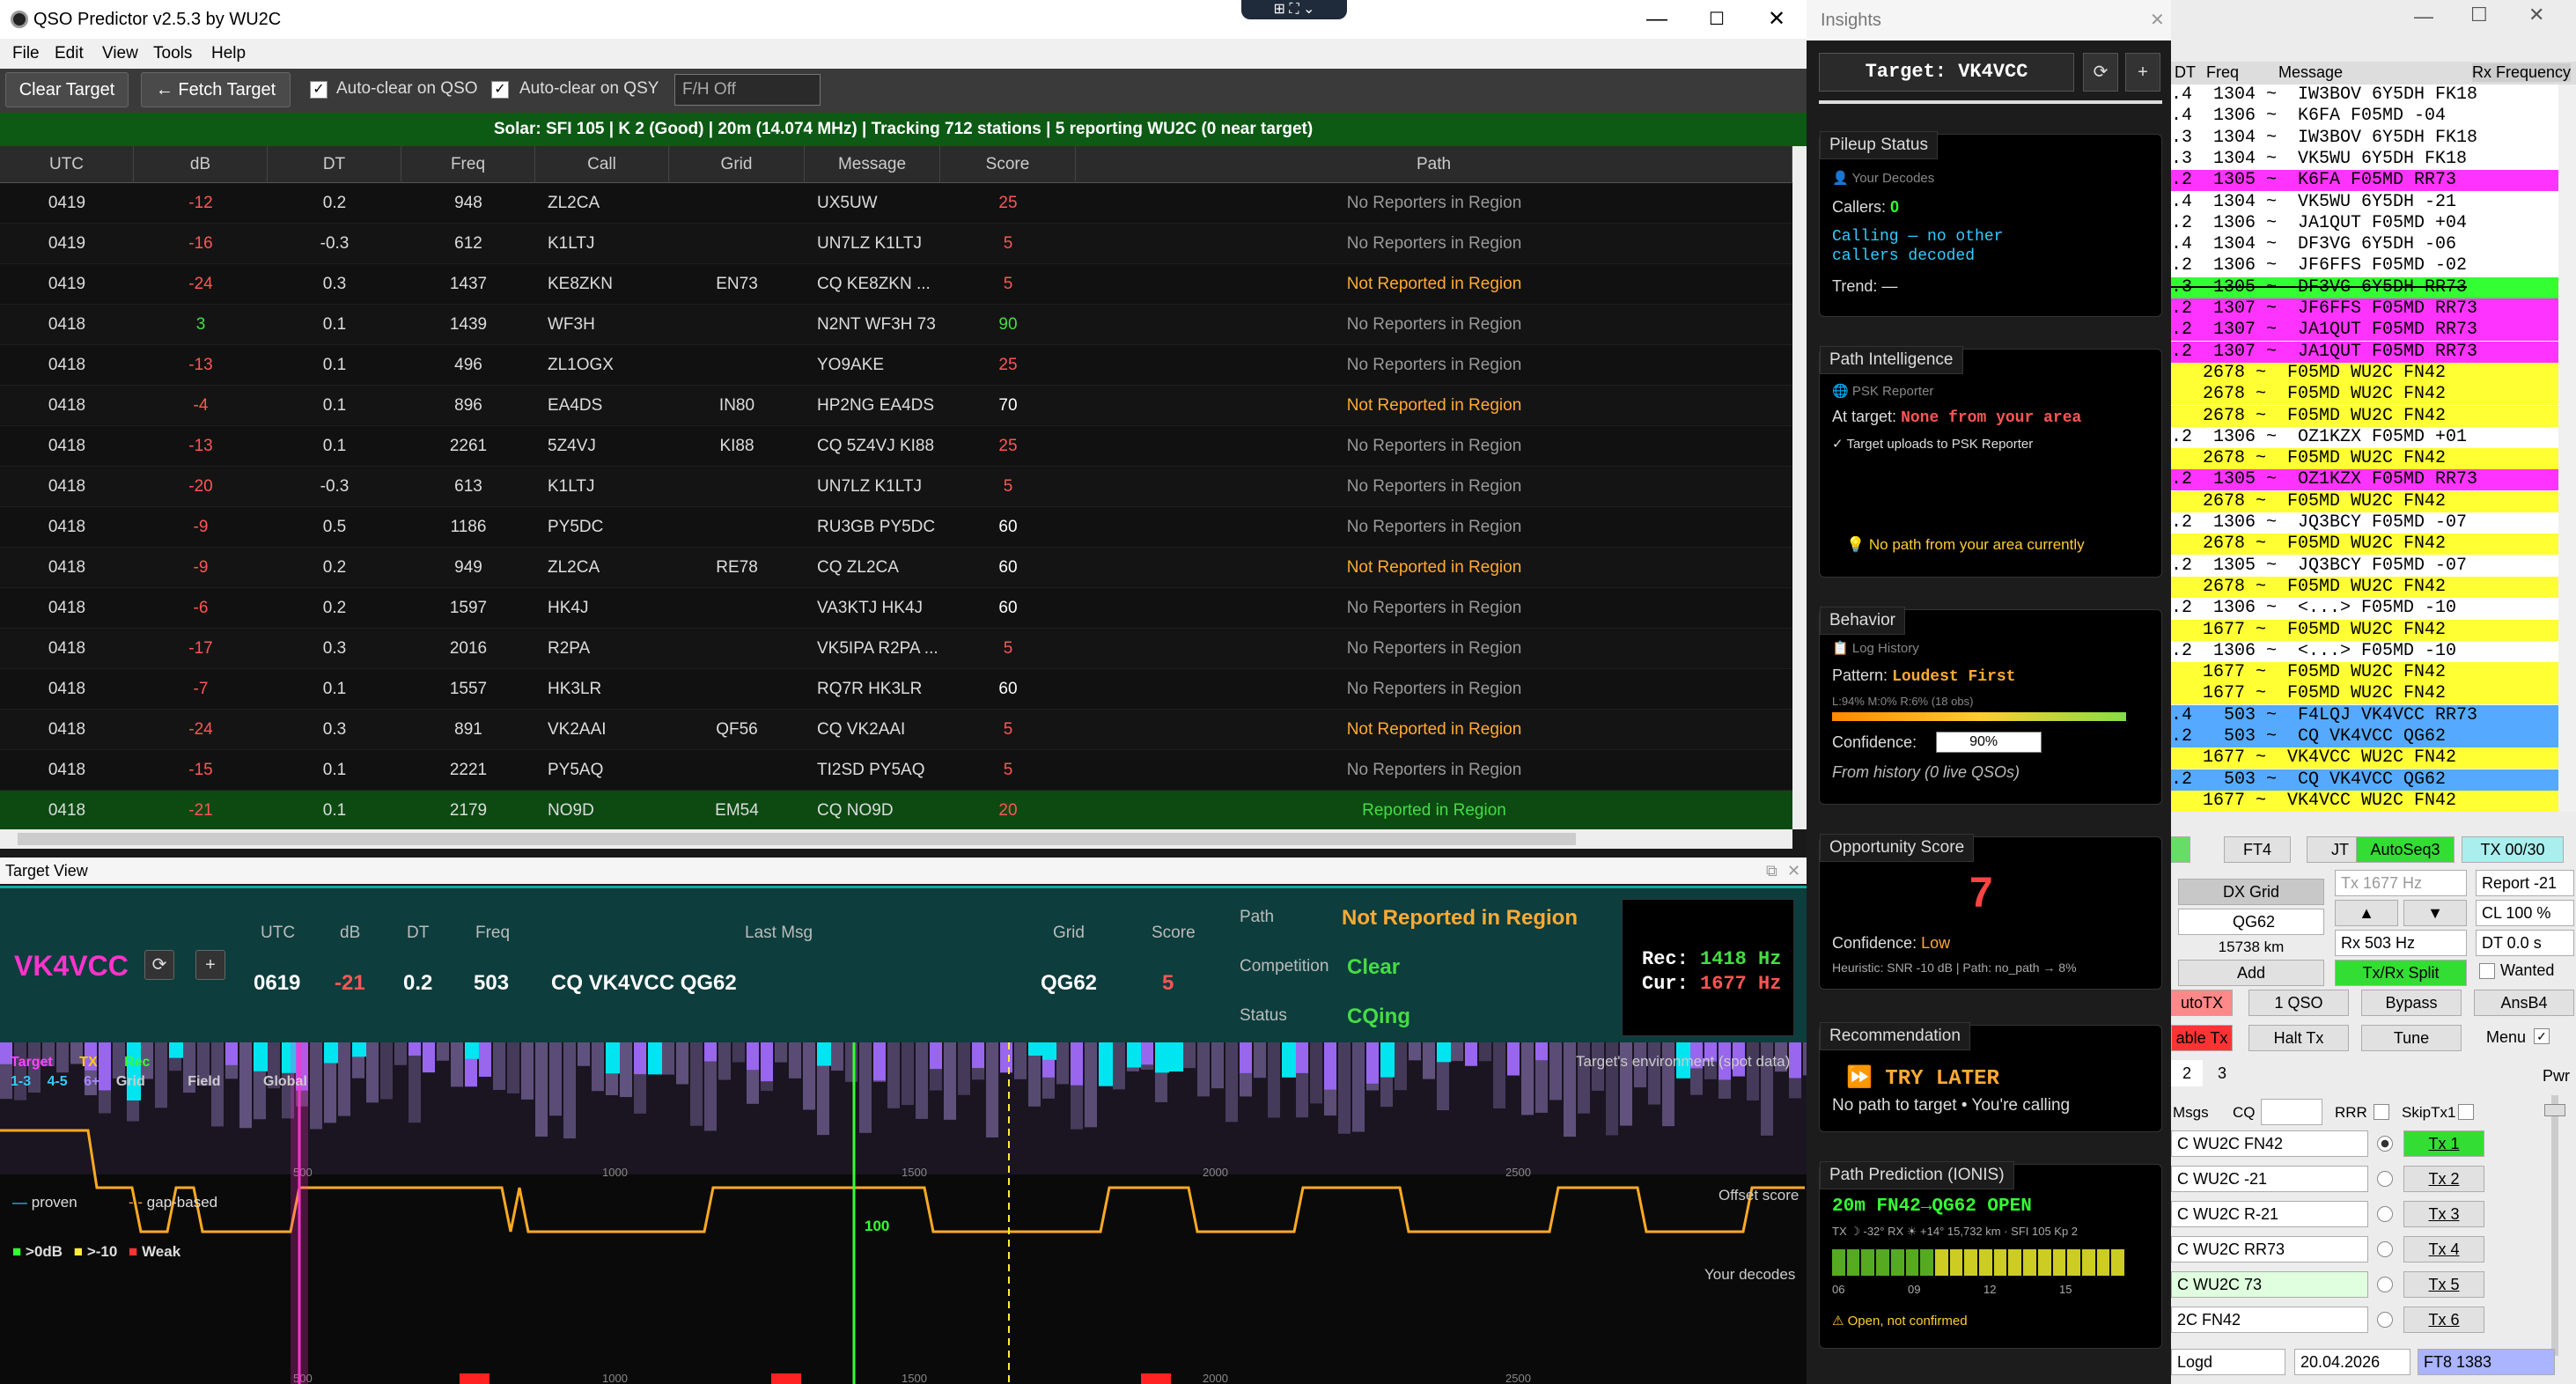 The image size is (2576, 1384). What do you see at coordinates (2466, 1112) in the screenshot?
I see `skiptx1-checkbox` at bounding box center [2466, 1112].